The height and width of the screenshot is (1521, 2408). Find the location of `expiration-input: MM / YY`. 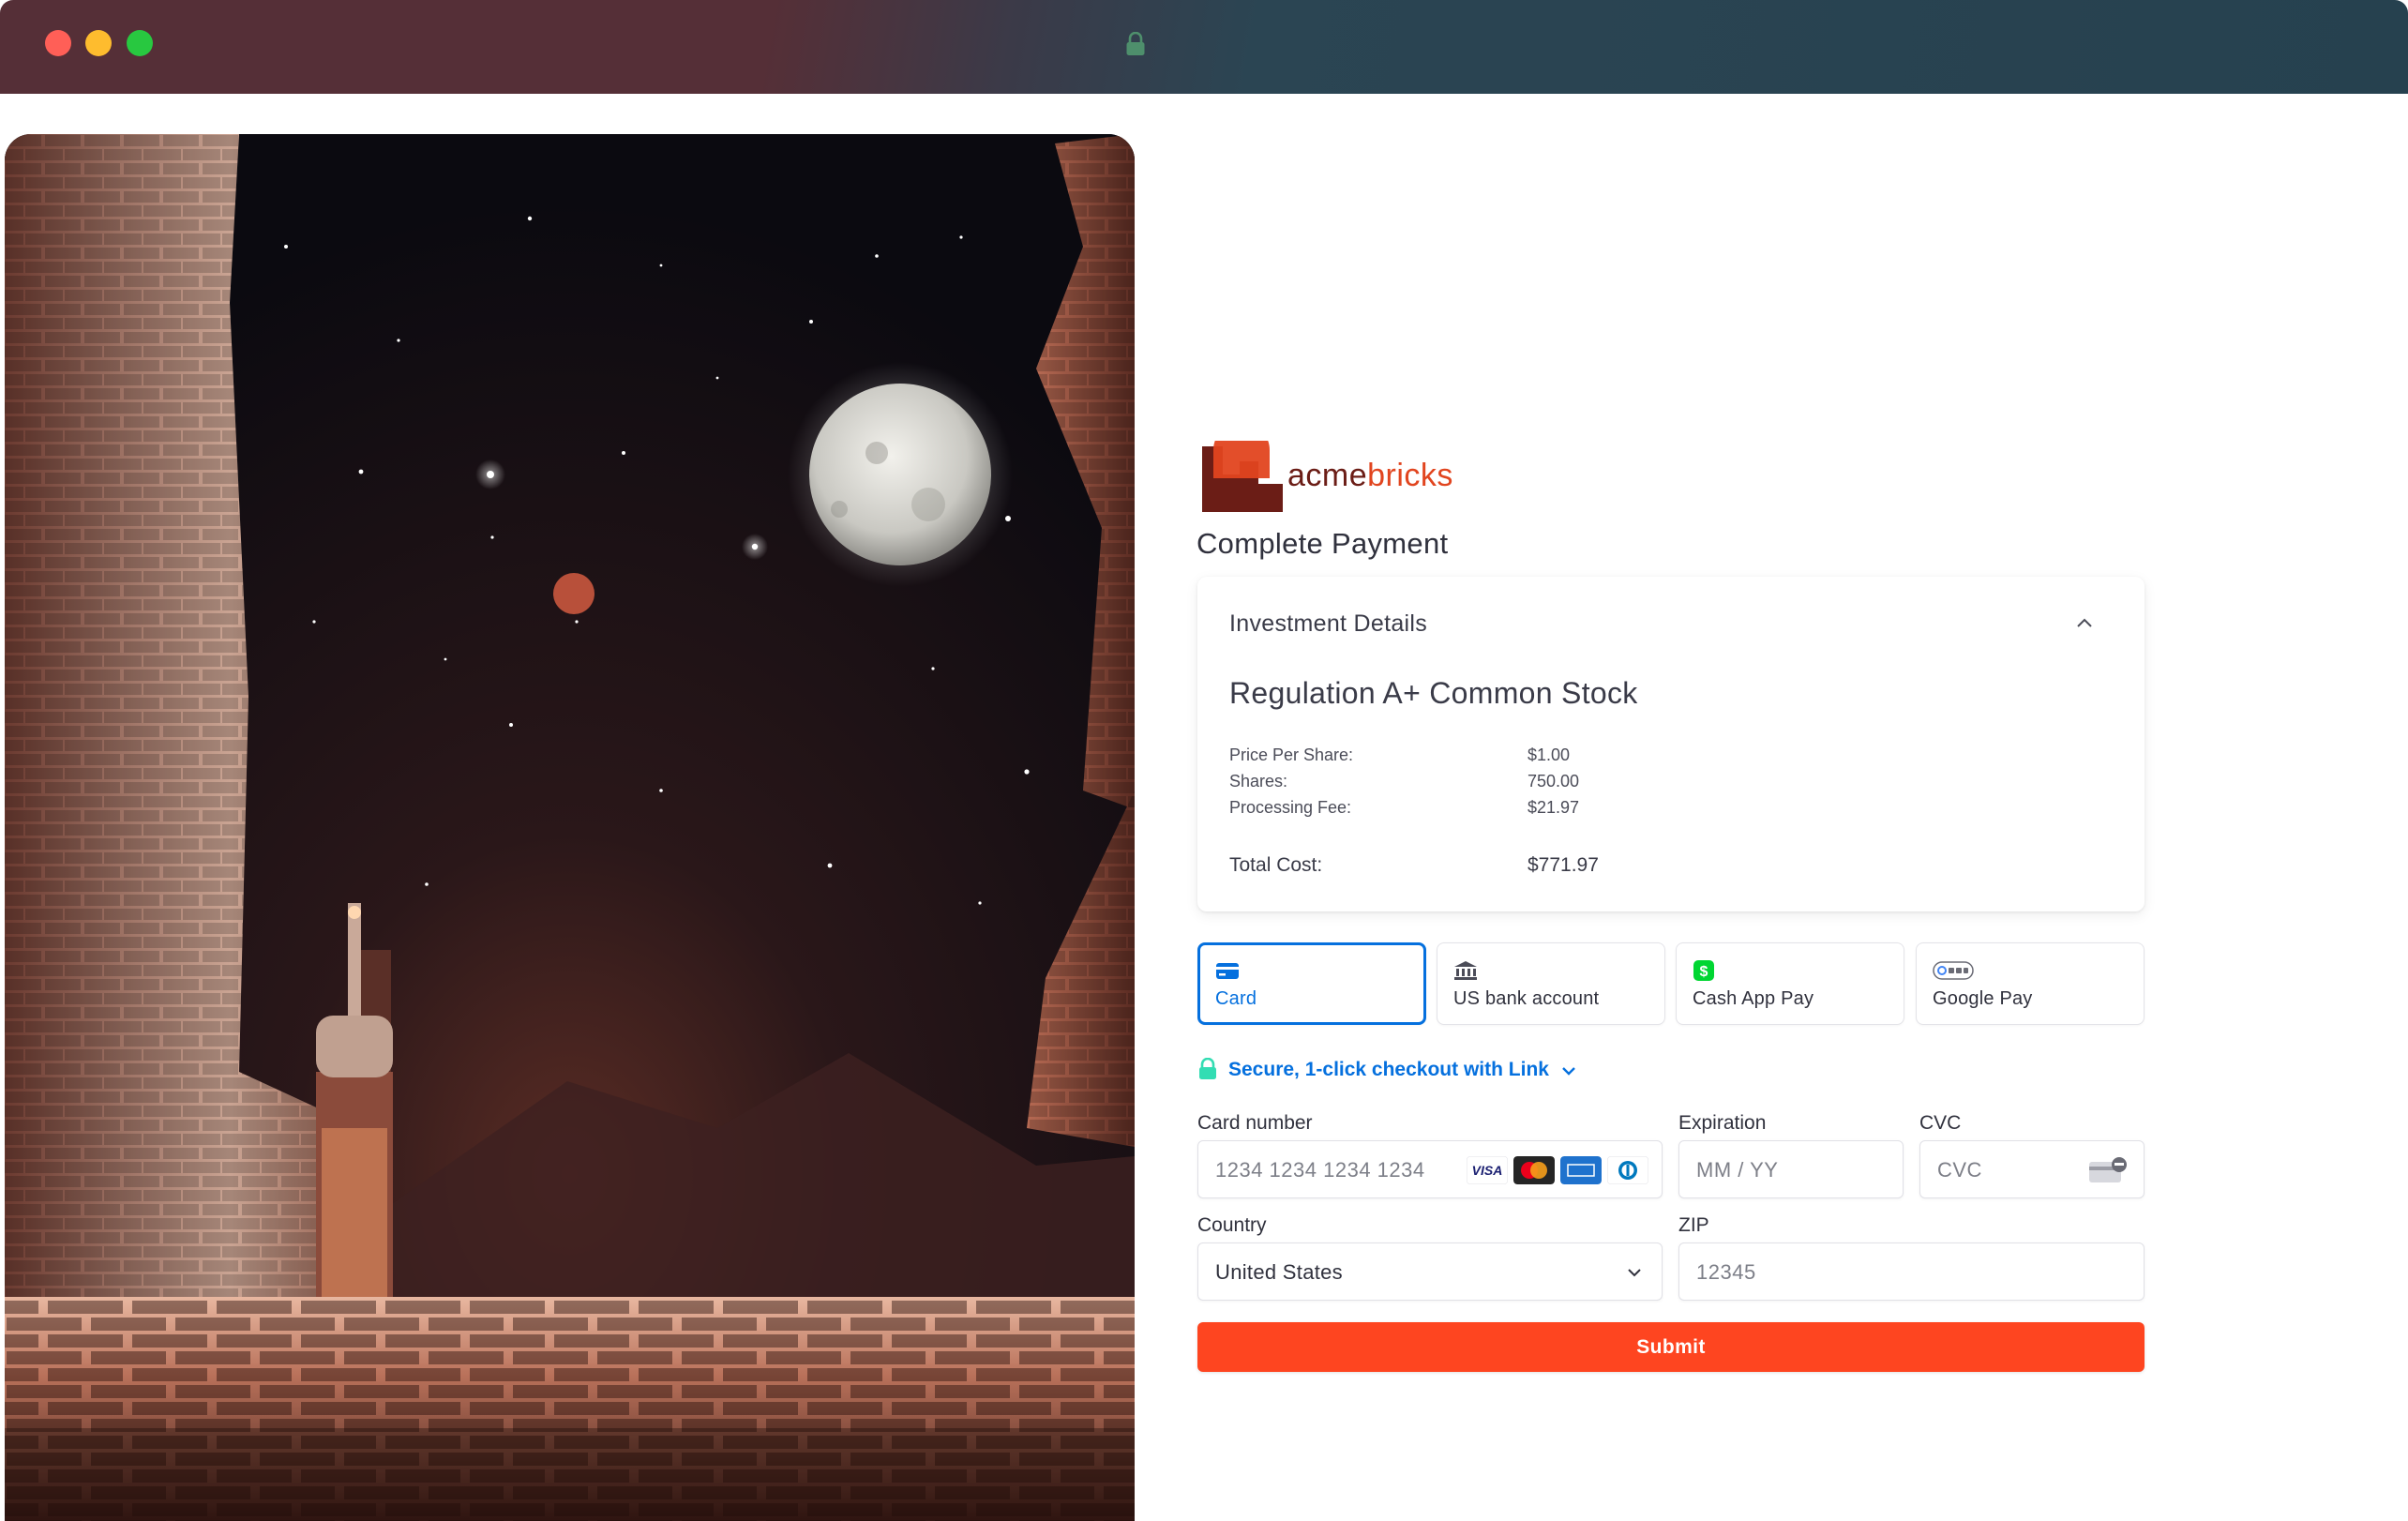

expiration-input: MM / YY is located at coordinates (1791, 1169).